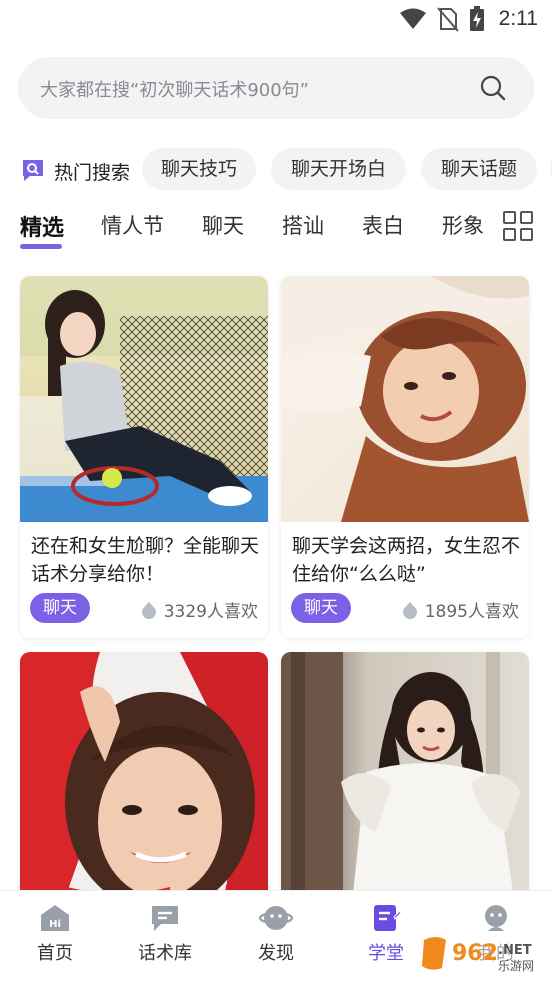 This screenshot has height=981, width=552. Describe the element at coordinates (471, 612) in the screenshot. I see `card-likes-count: 1895人喜欢` at that location.